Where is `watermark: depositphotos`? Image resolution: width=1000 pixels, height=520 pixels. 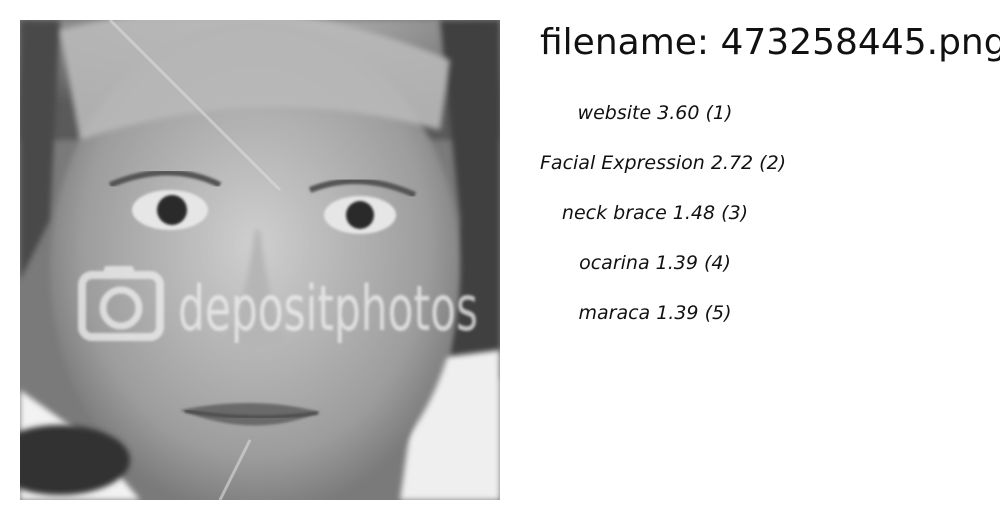 watermark: depositphotos is located at coordinates (278, 305).